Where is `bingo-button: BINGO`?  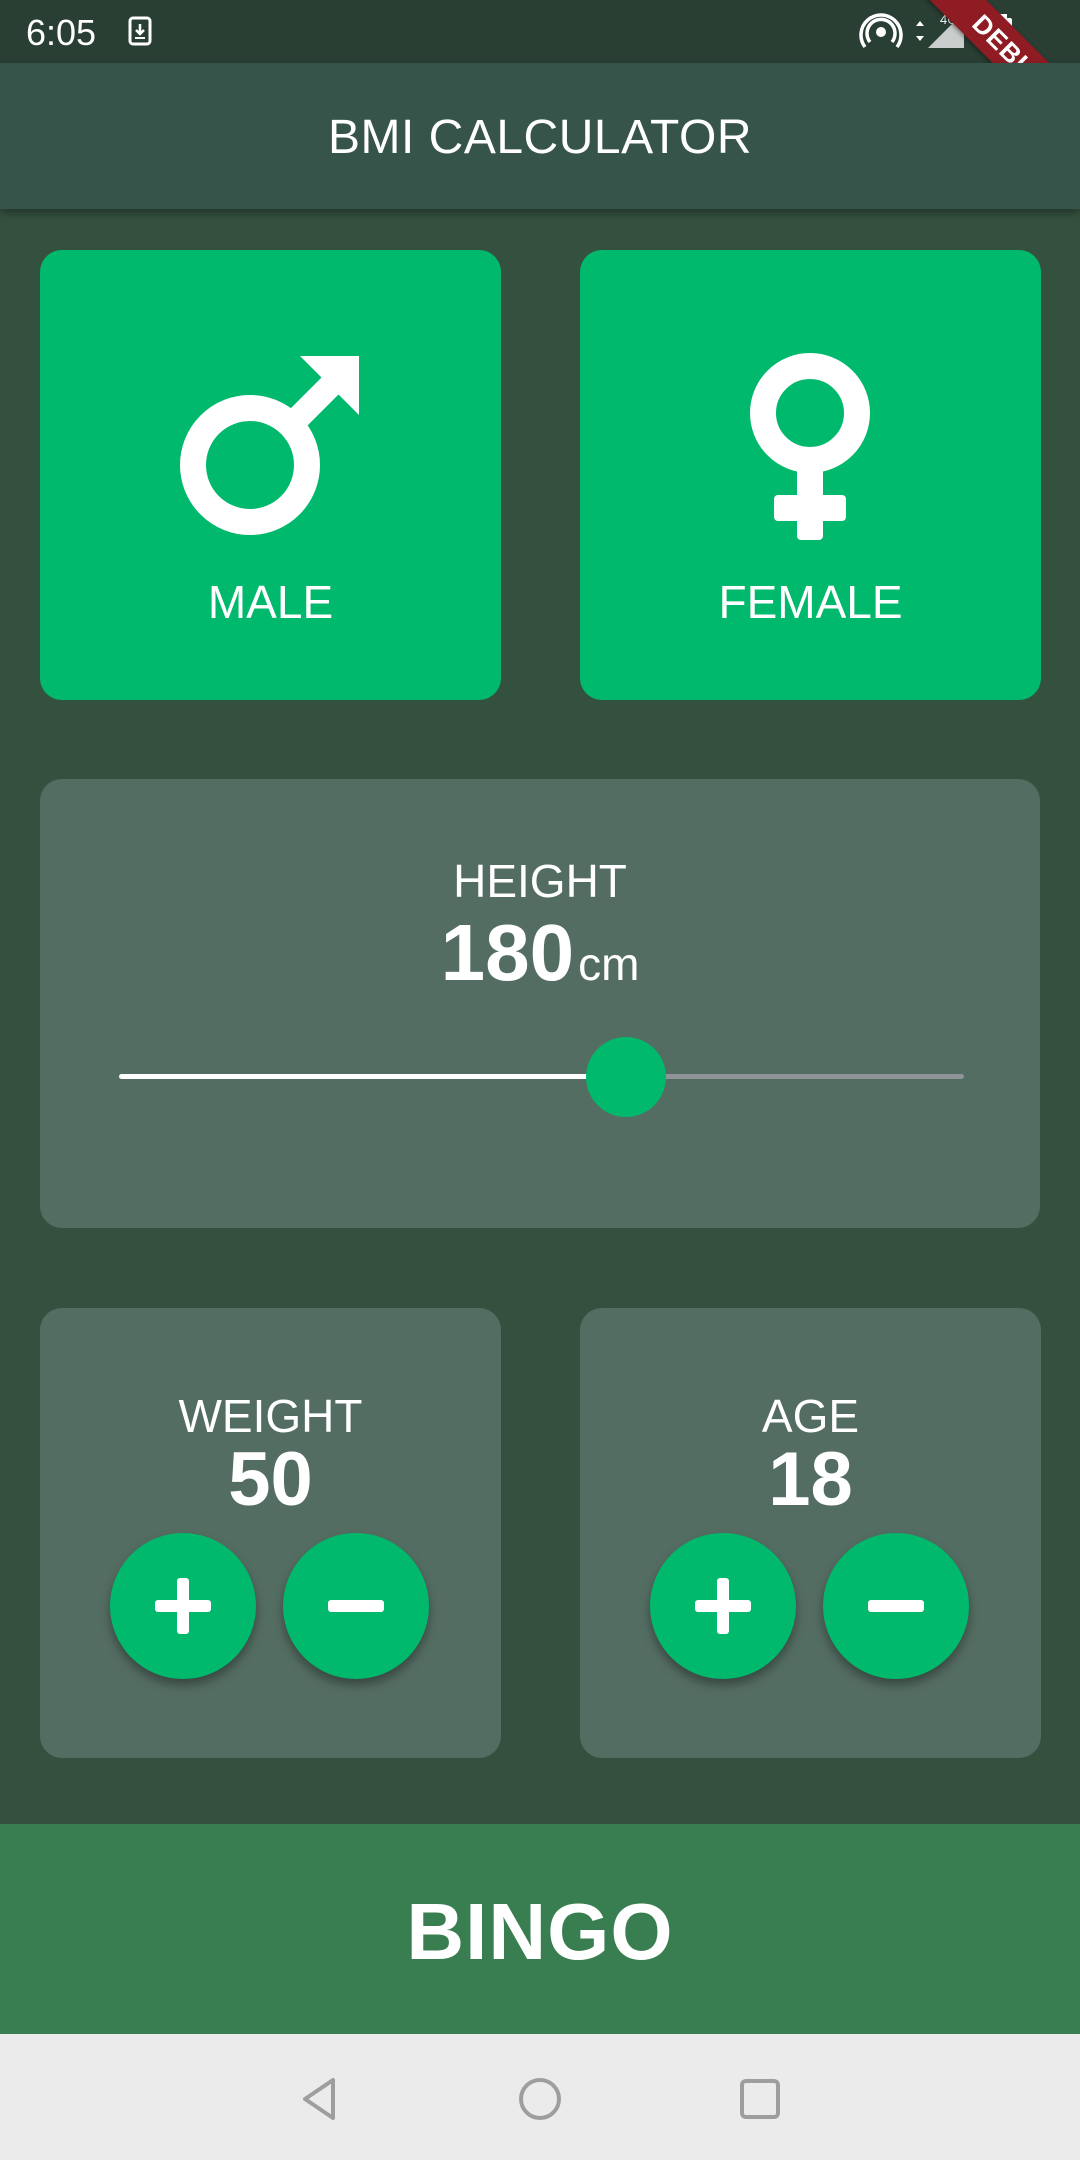
bingo-button: BINGO is located at coordinates (540, 1929).